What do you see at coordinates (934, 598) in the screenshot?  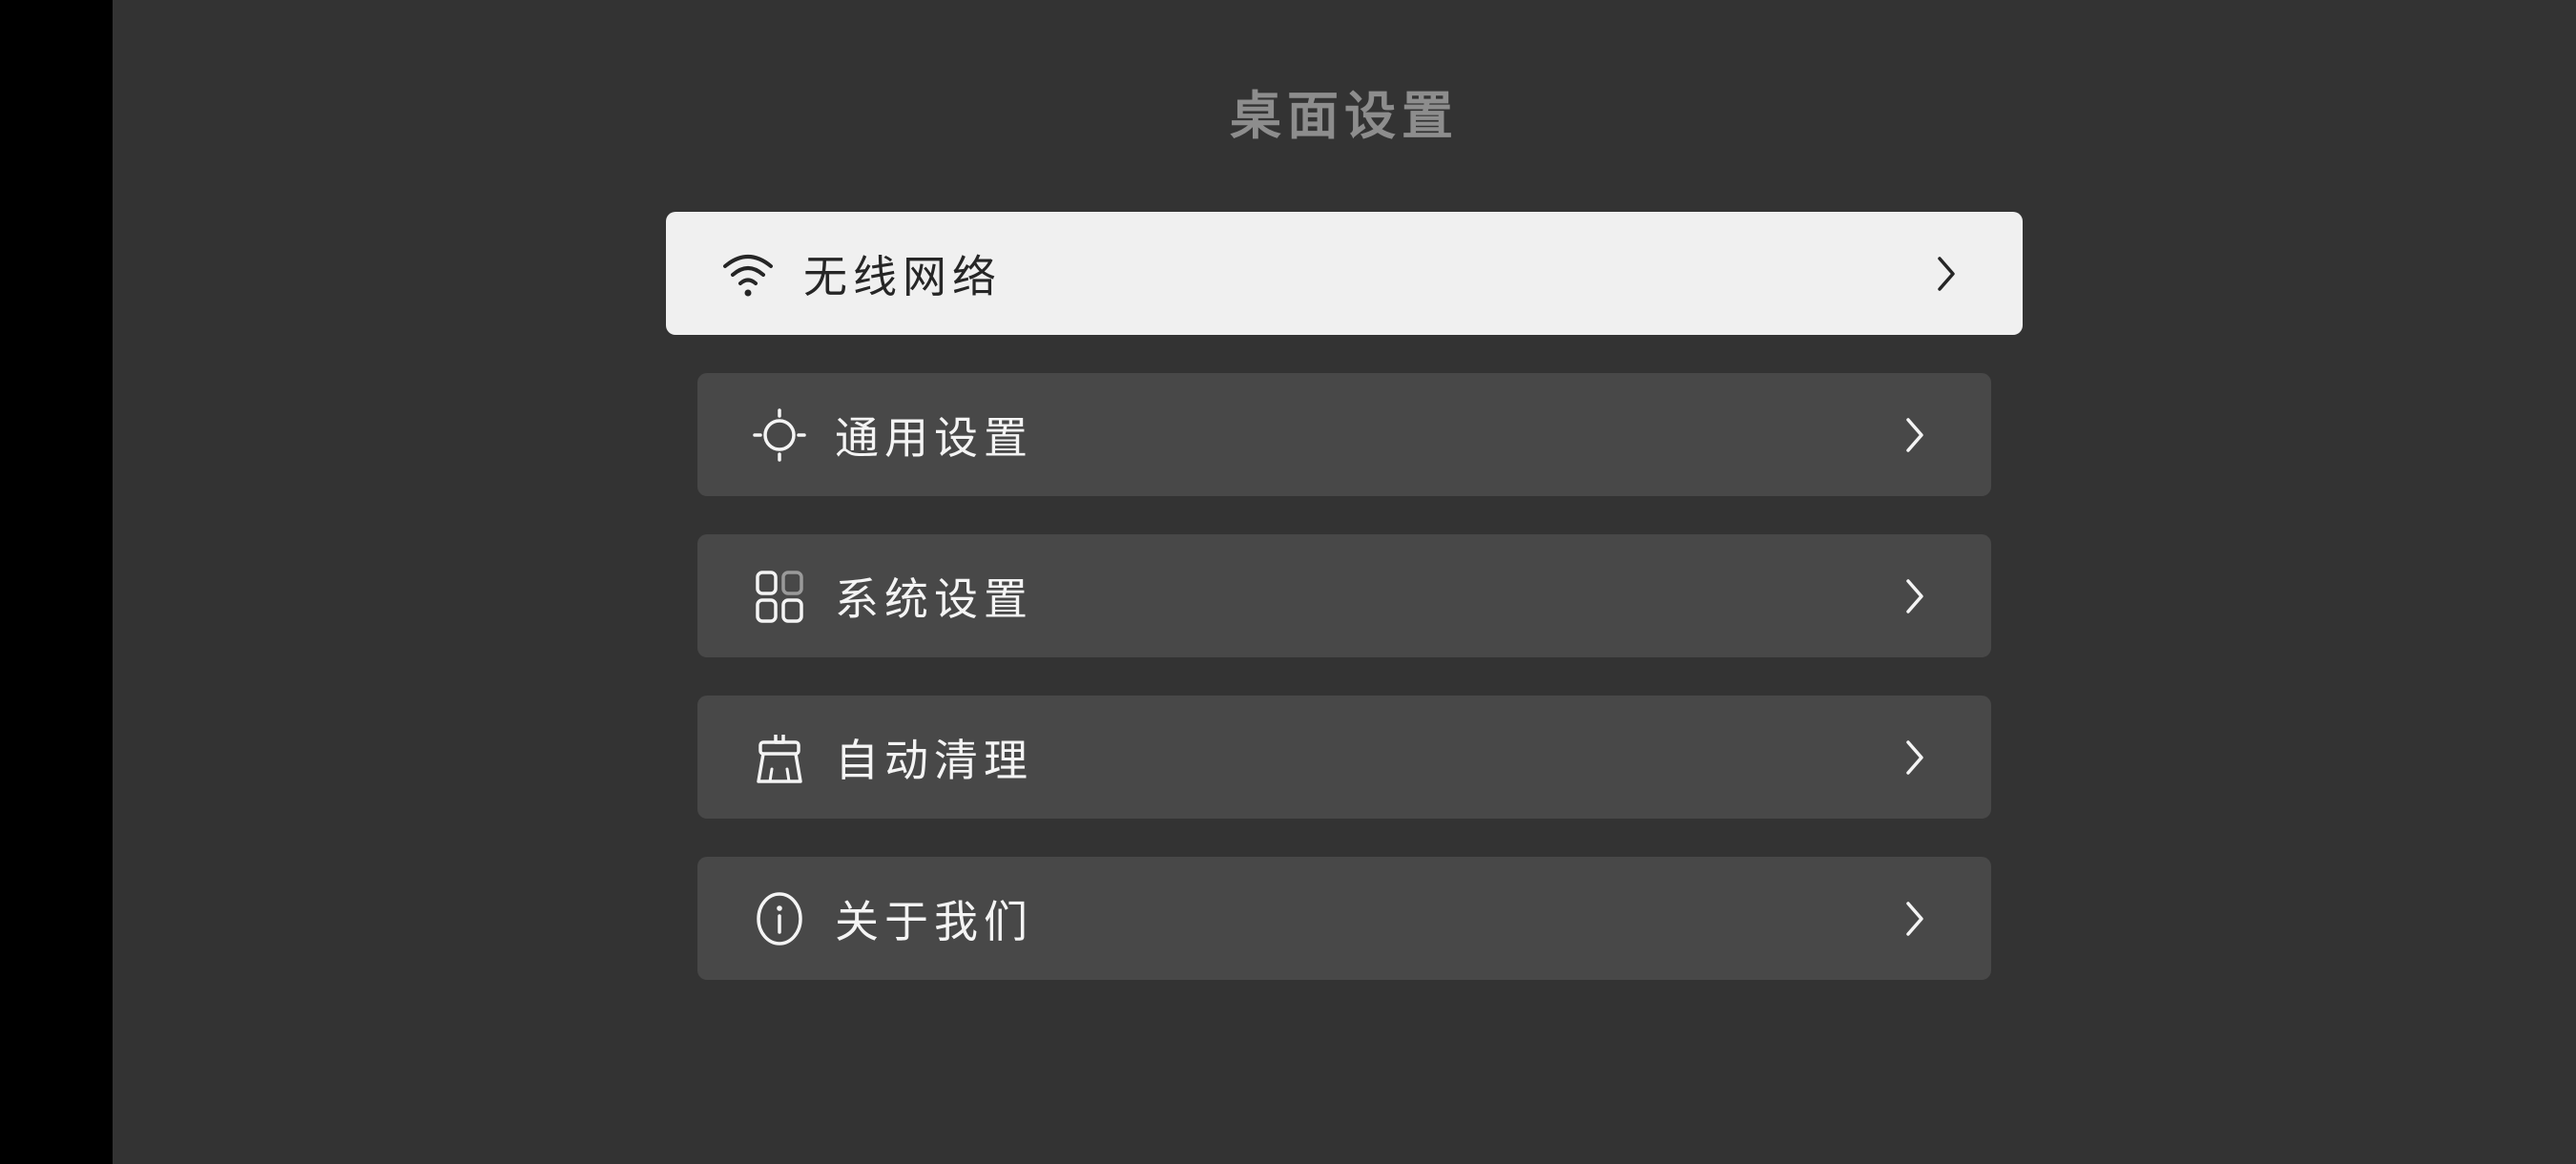 I see `menu-item-label: 系统设置` at bounding box center [934, 598].